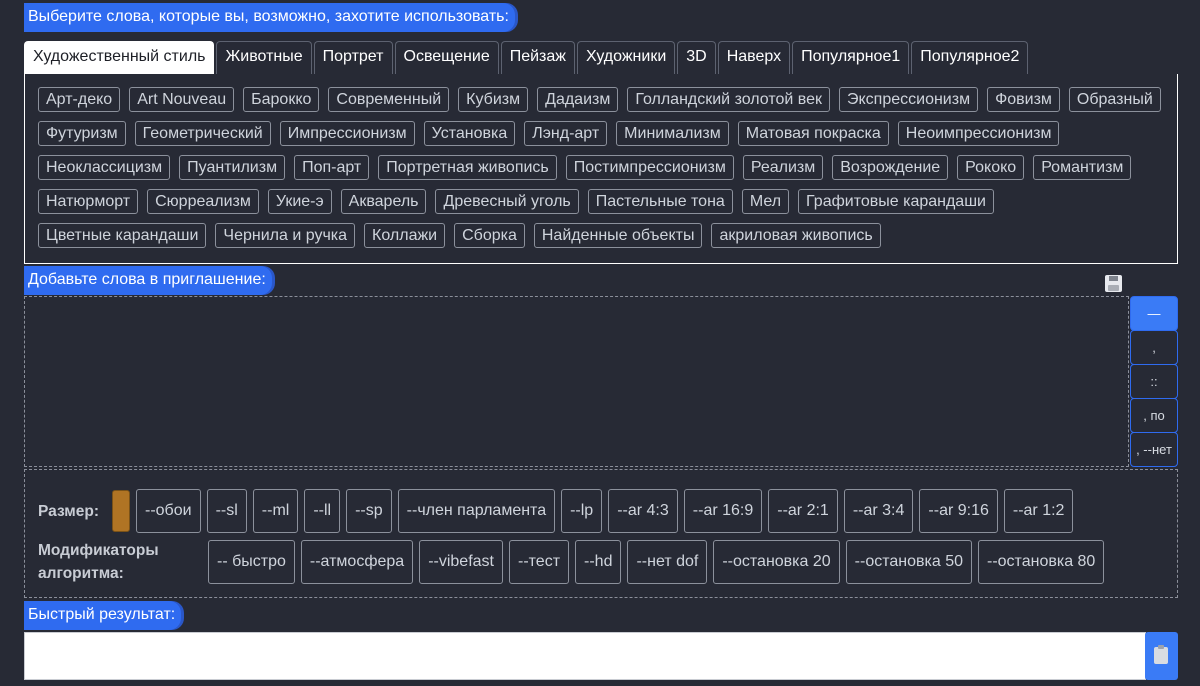 Image resolution: width=1200 pixels, height=686 pixels. Describe the element at coordinates (1041, 562) in the screenshot. I see `algo-option-button: --остановка 80` at that location.